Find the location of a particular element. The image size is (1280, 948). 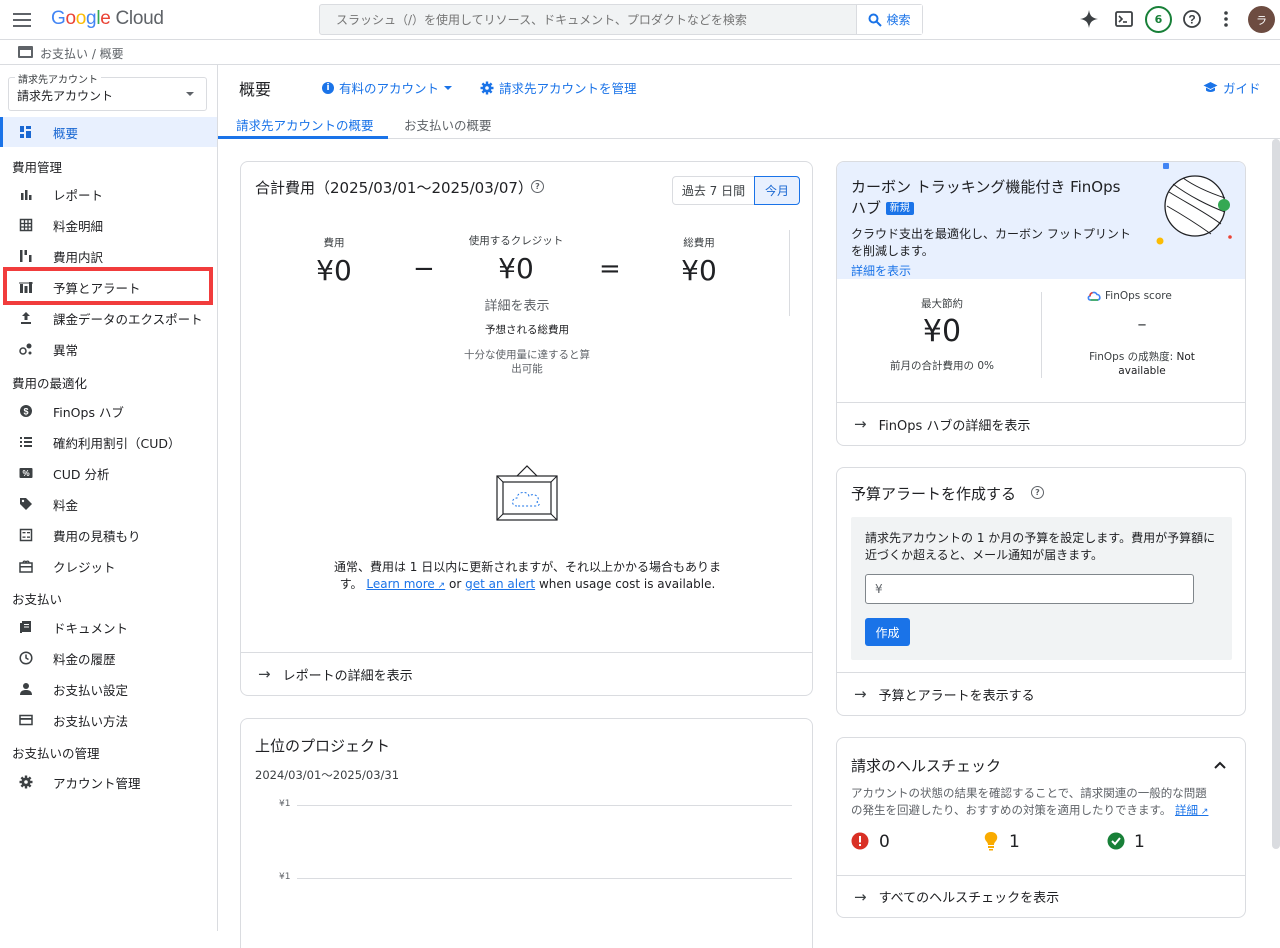

sidebar-item-label: CUD 分析 is located at coordinates (81, 474).